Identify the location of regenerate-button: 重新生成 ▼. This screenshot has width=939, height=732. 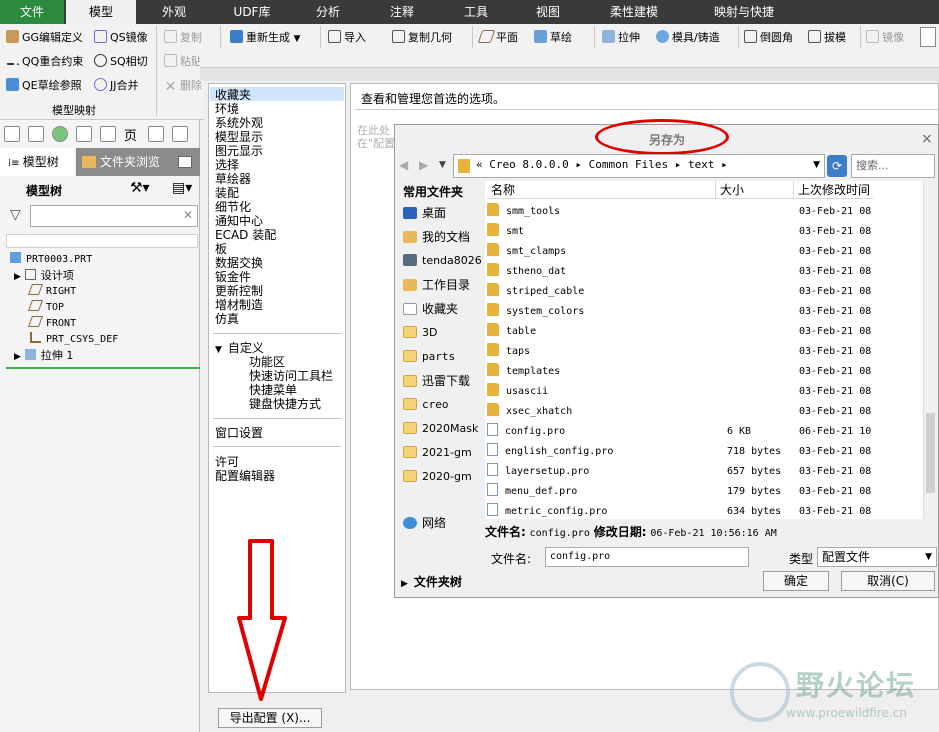
(265, 38).